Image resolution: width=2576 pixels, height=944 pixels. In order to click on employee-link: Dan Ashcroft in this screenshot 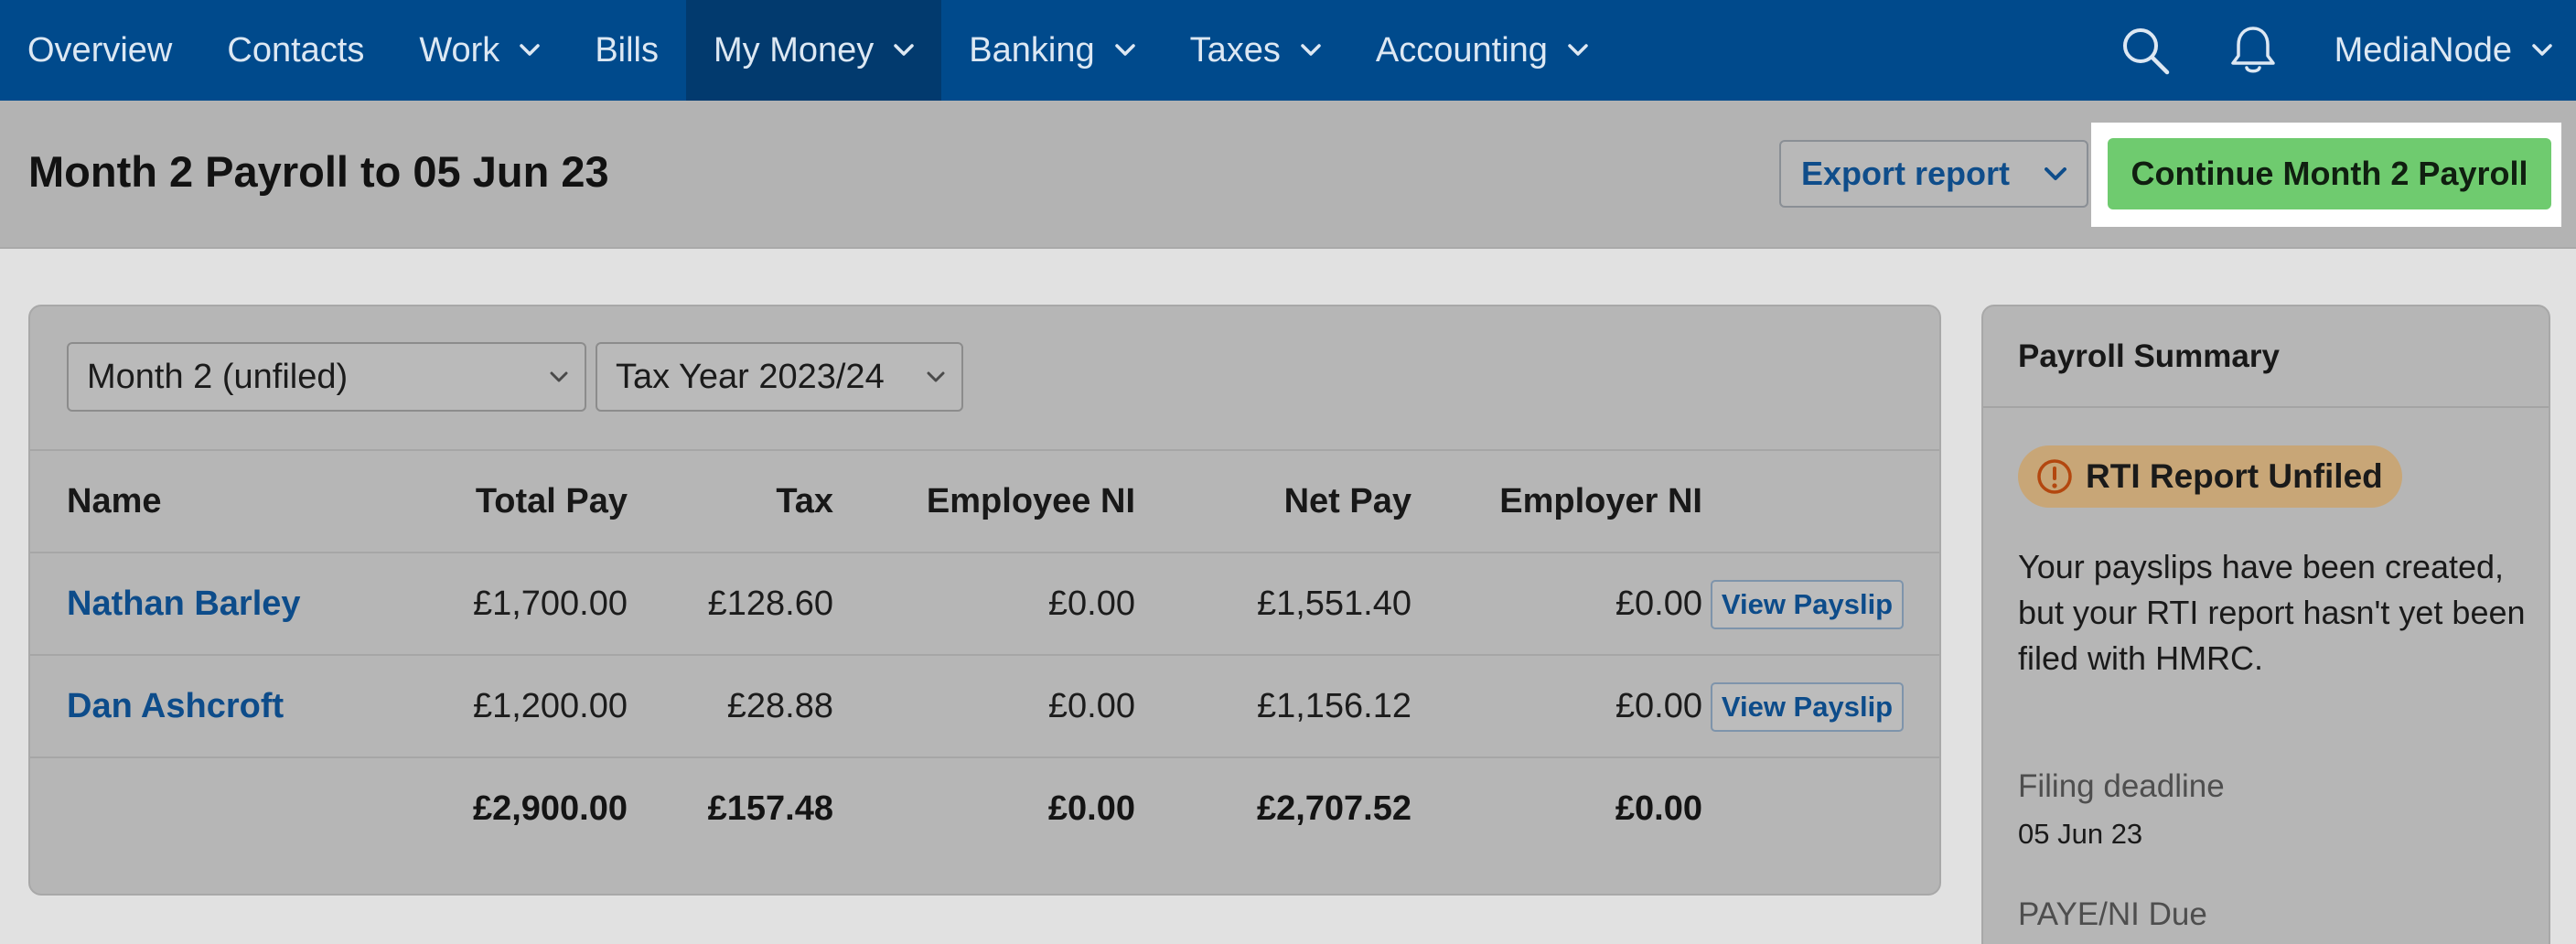, I will do `click(176, 706)`.